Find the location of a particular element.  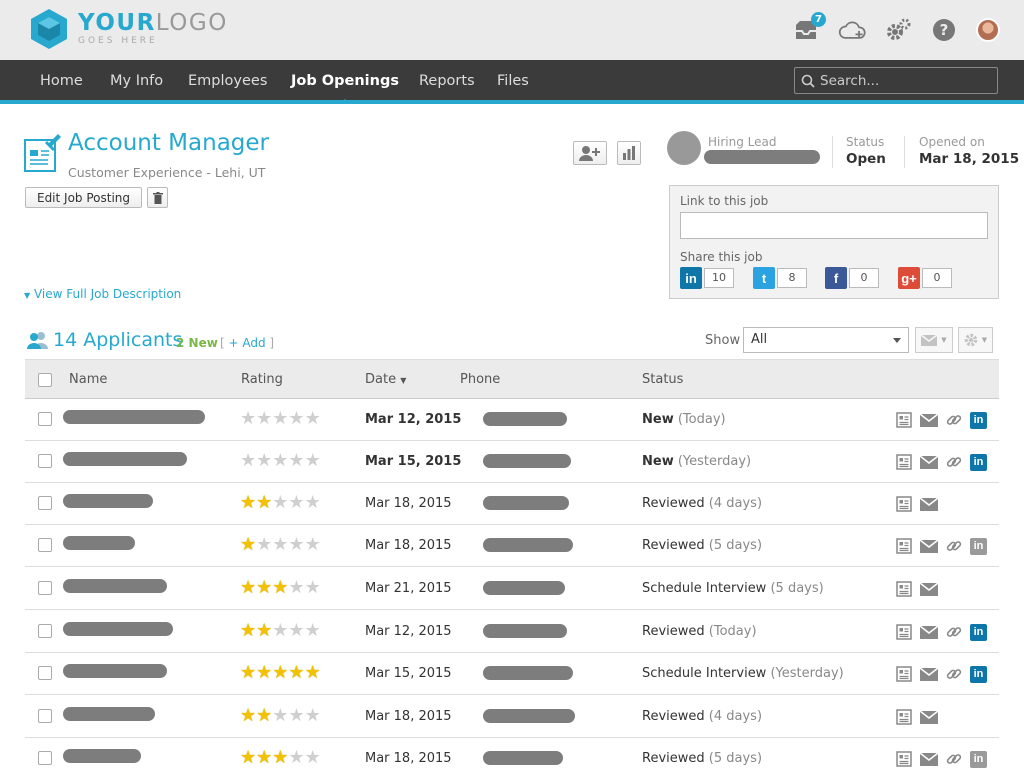

applicant-status: New (Yesterday) is located at coordinates (696, 461).